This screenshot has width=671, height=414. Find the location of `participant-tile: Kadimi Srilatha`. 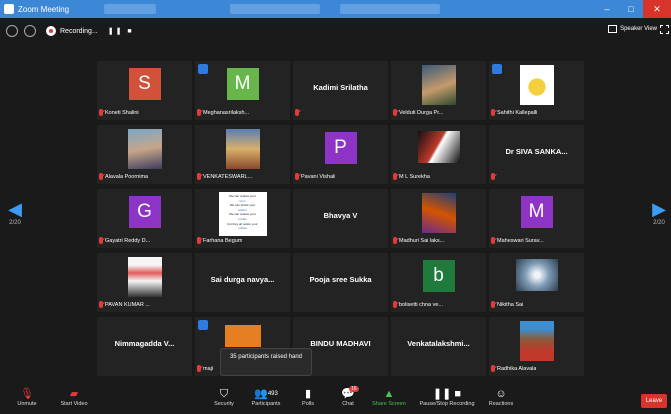

participant-tile: Kadimi Srilatha is located at coordinates (340, 90).